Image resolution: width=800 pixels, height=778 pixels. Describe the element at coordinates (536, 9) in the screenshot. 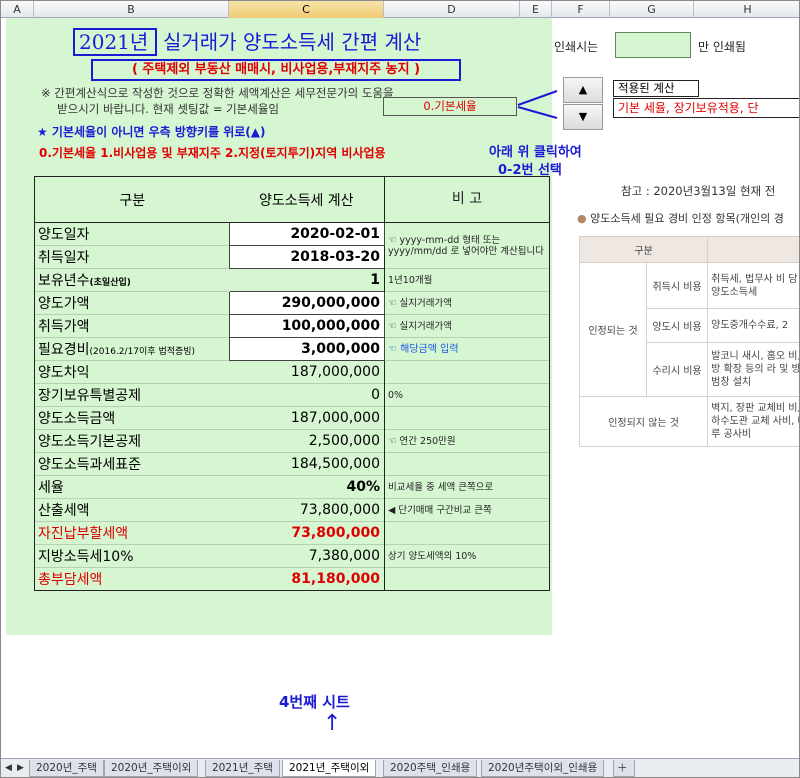

I see `column-header-e: E` at that location.